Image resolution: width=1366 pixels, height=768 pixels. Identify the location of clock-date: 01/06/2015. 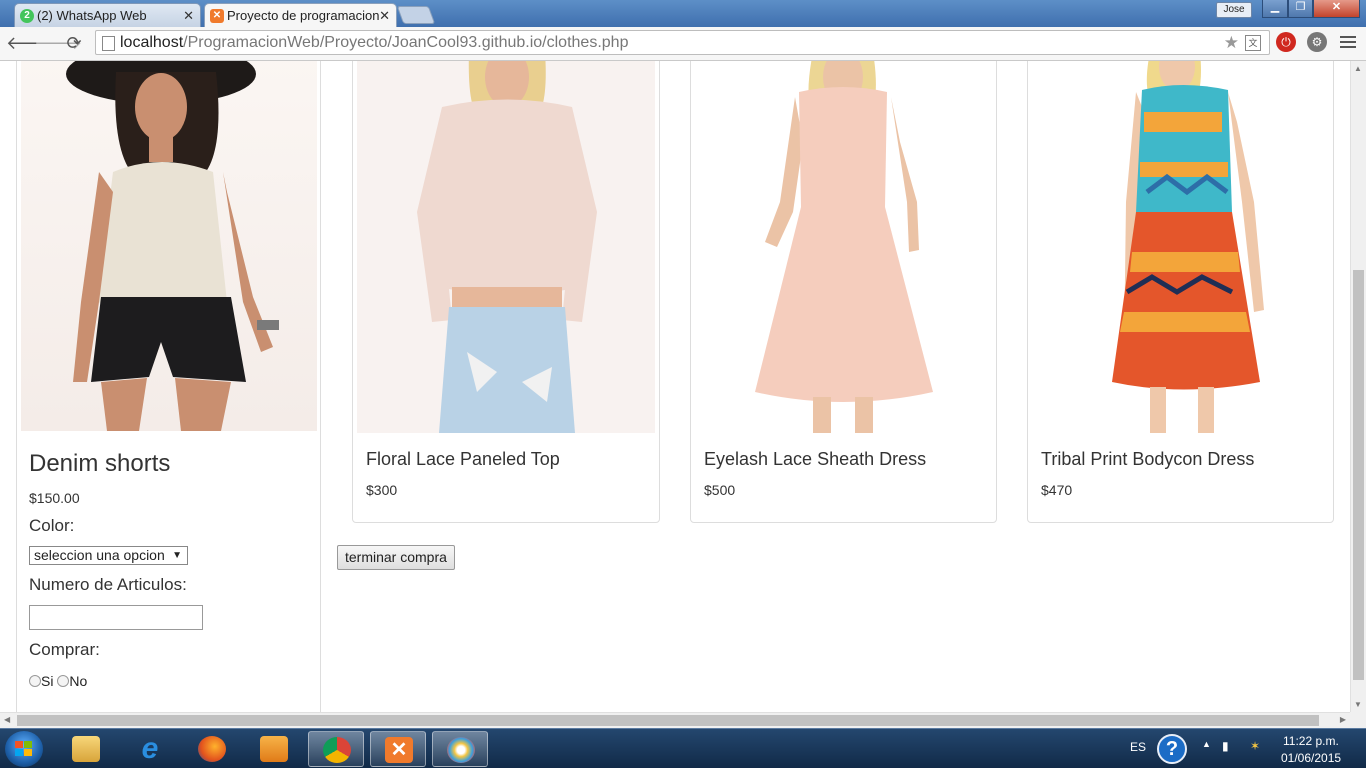
(1311, 758).